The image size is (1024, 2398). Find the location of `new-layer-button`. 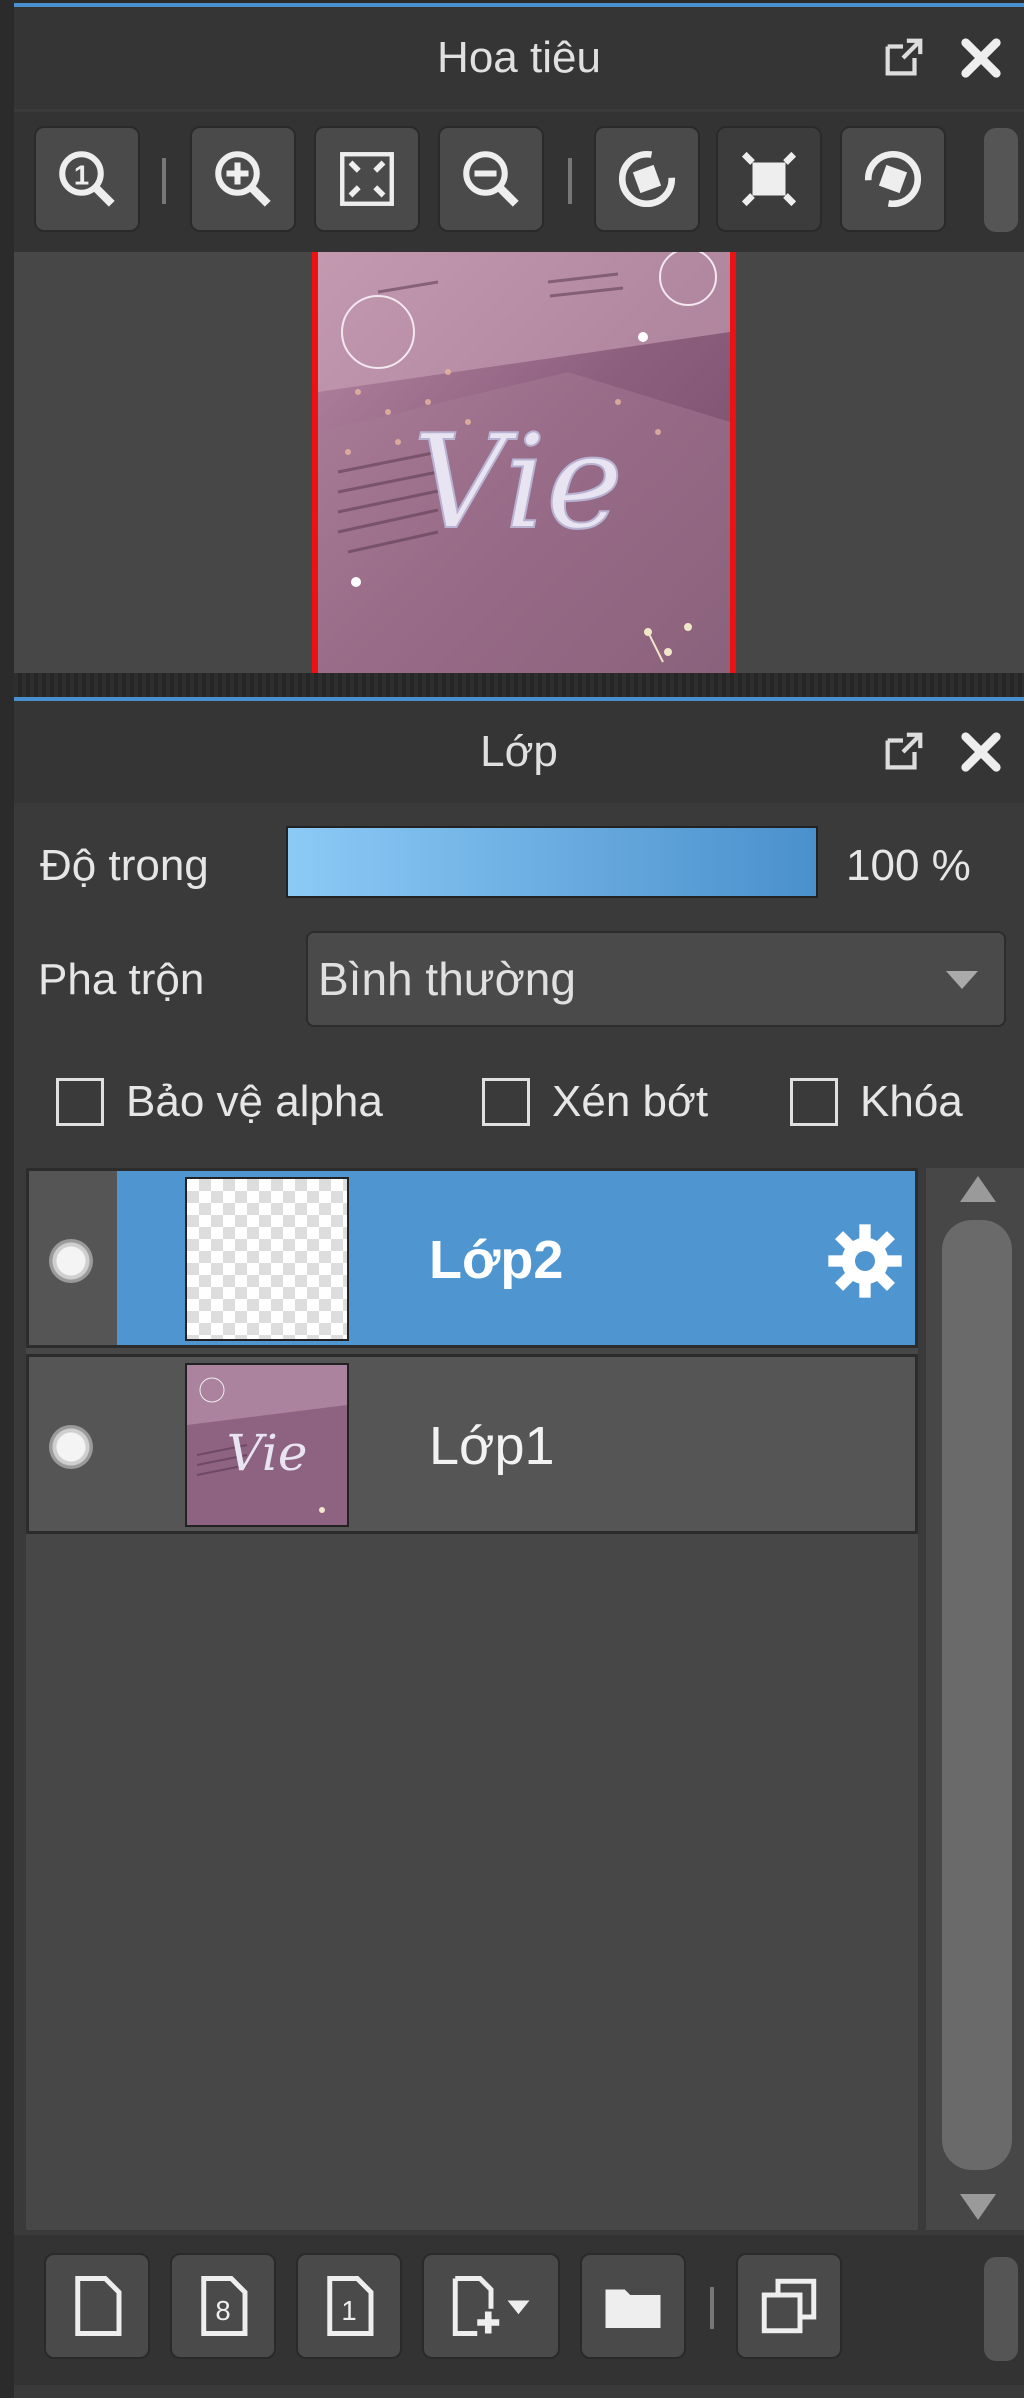

new-layer-button is located at coordinates (97, 2306).